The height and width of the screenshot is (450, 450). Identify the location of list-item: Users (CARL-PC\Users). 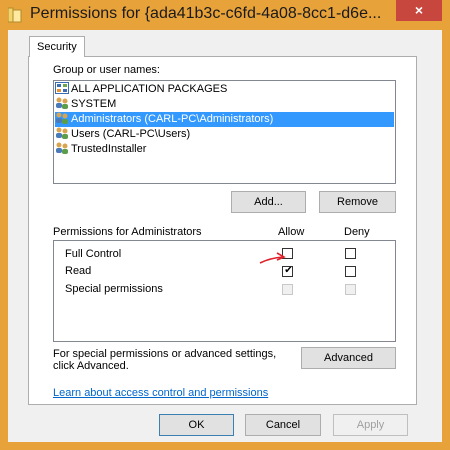
(224, 134).